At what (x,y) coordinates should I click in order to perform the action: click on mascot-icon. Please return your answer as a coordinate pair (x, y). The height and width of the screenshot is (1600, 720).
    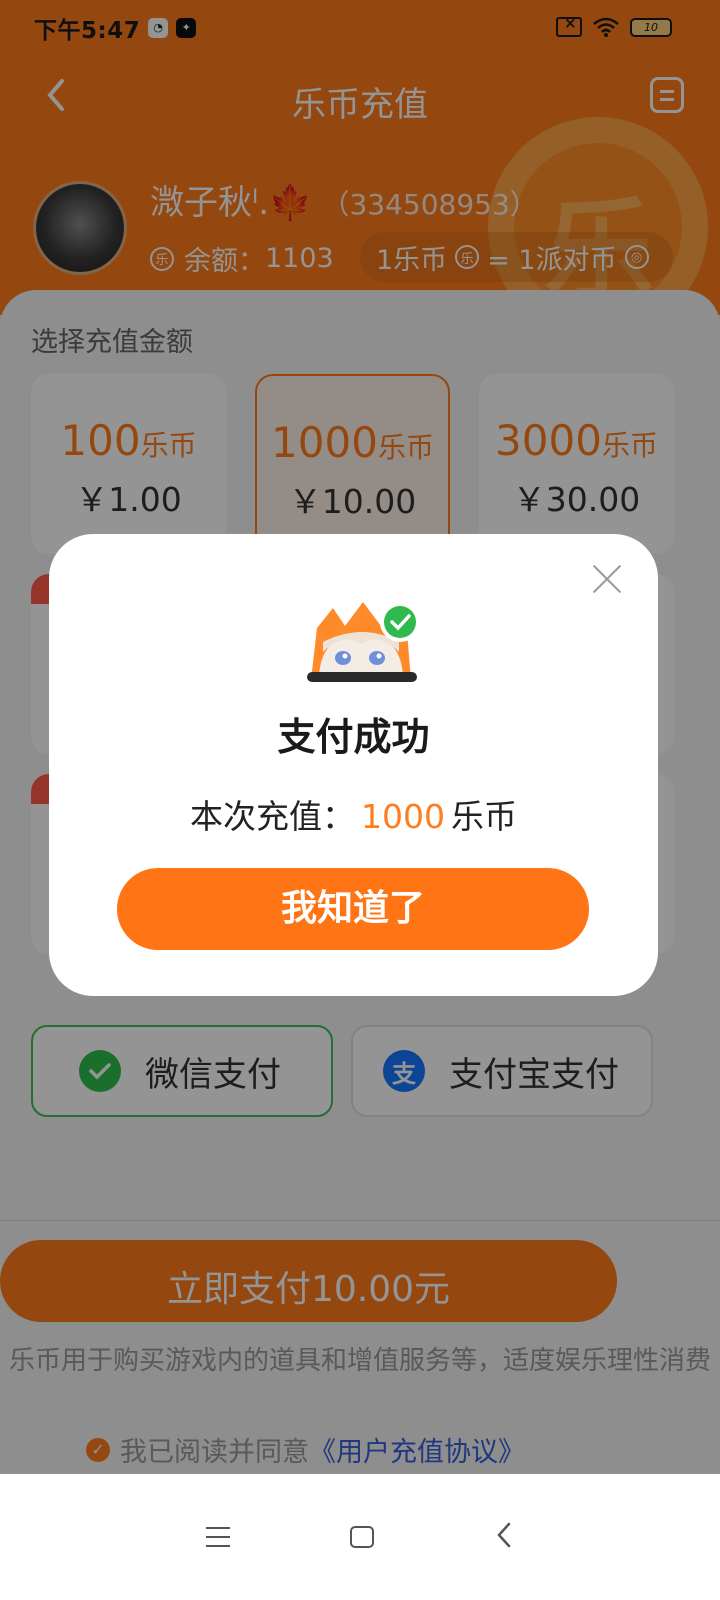
    Looking at the image, I should click on (363, 642).